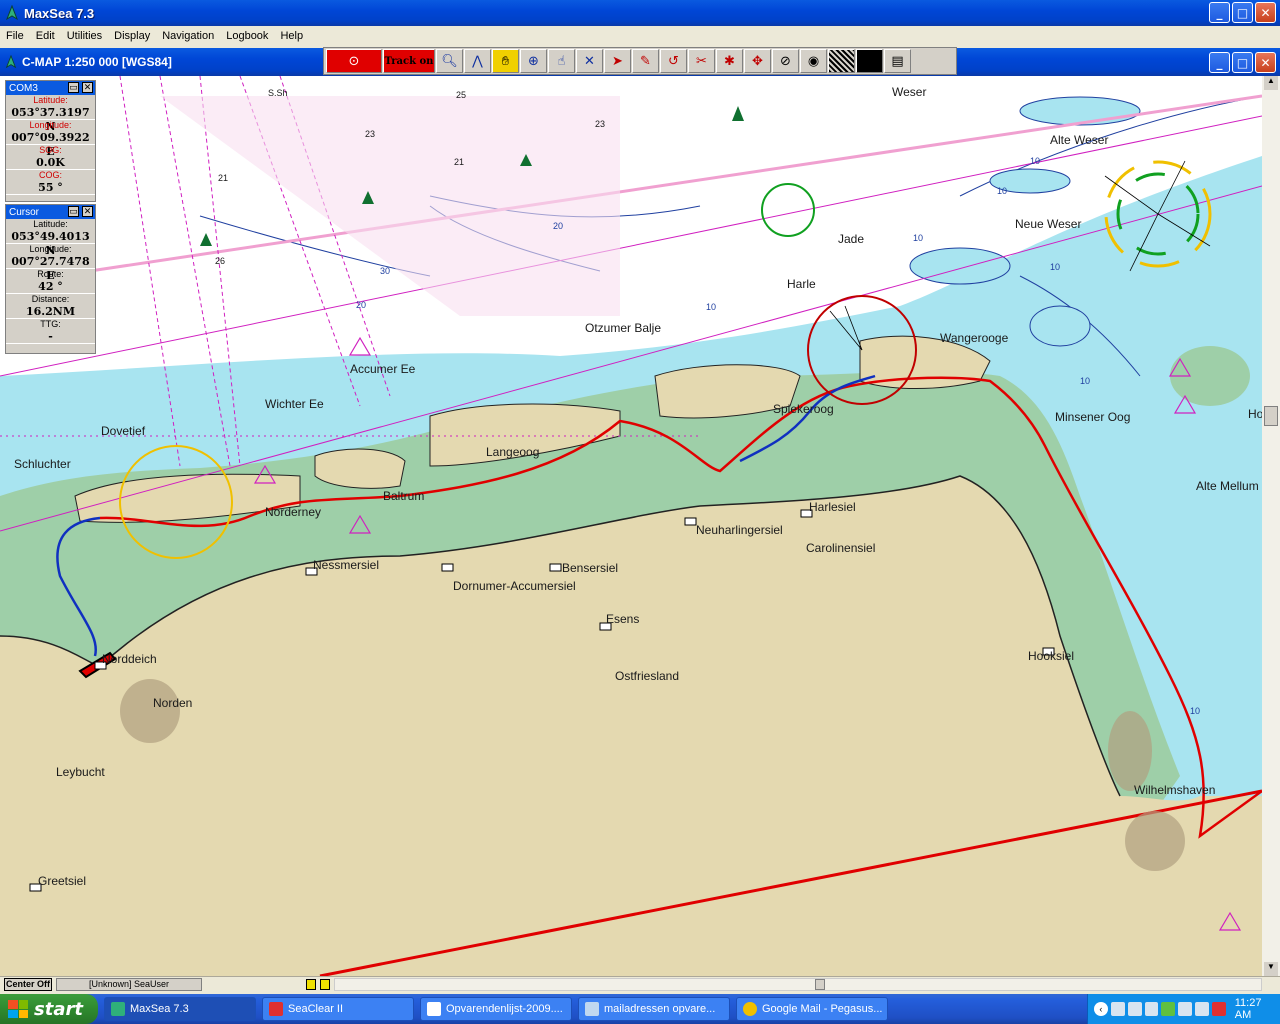 The height and width of the screenshot is (1024, 1280). Describe the element at coordinates (132, 36) in the screenshot. I see `menu-display: Display` at that location.